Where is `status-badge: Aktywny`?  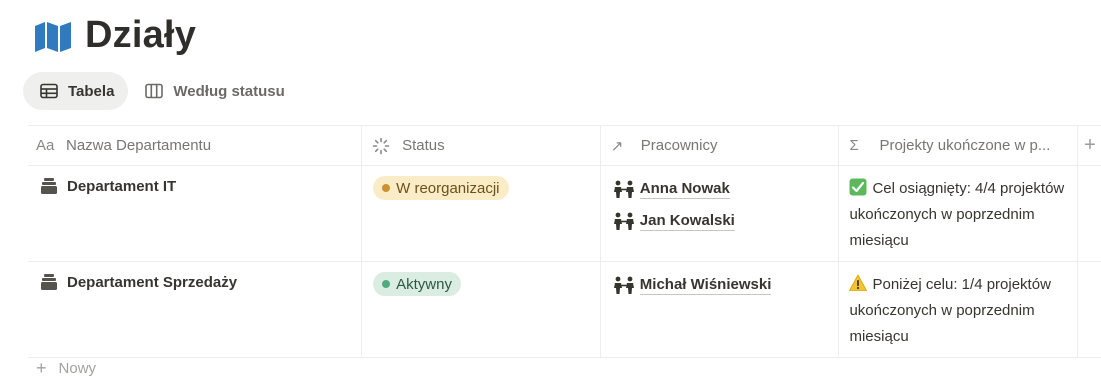 status-badge: Aktywny is located at coordinates (417, 284).